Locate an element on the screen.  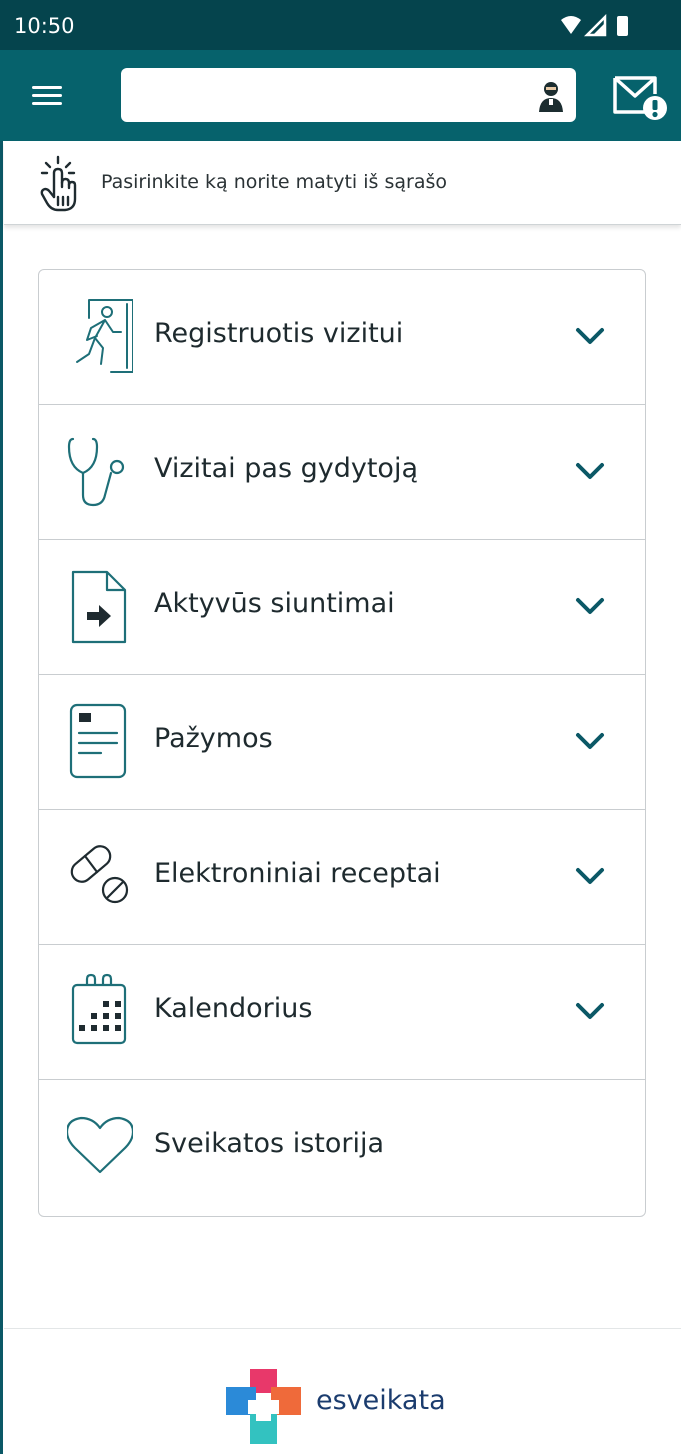
hamburger-menu-icon is located at coordinates (47, 98).